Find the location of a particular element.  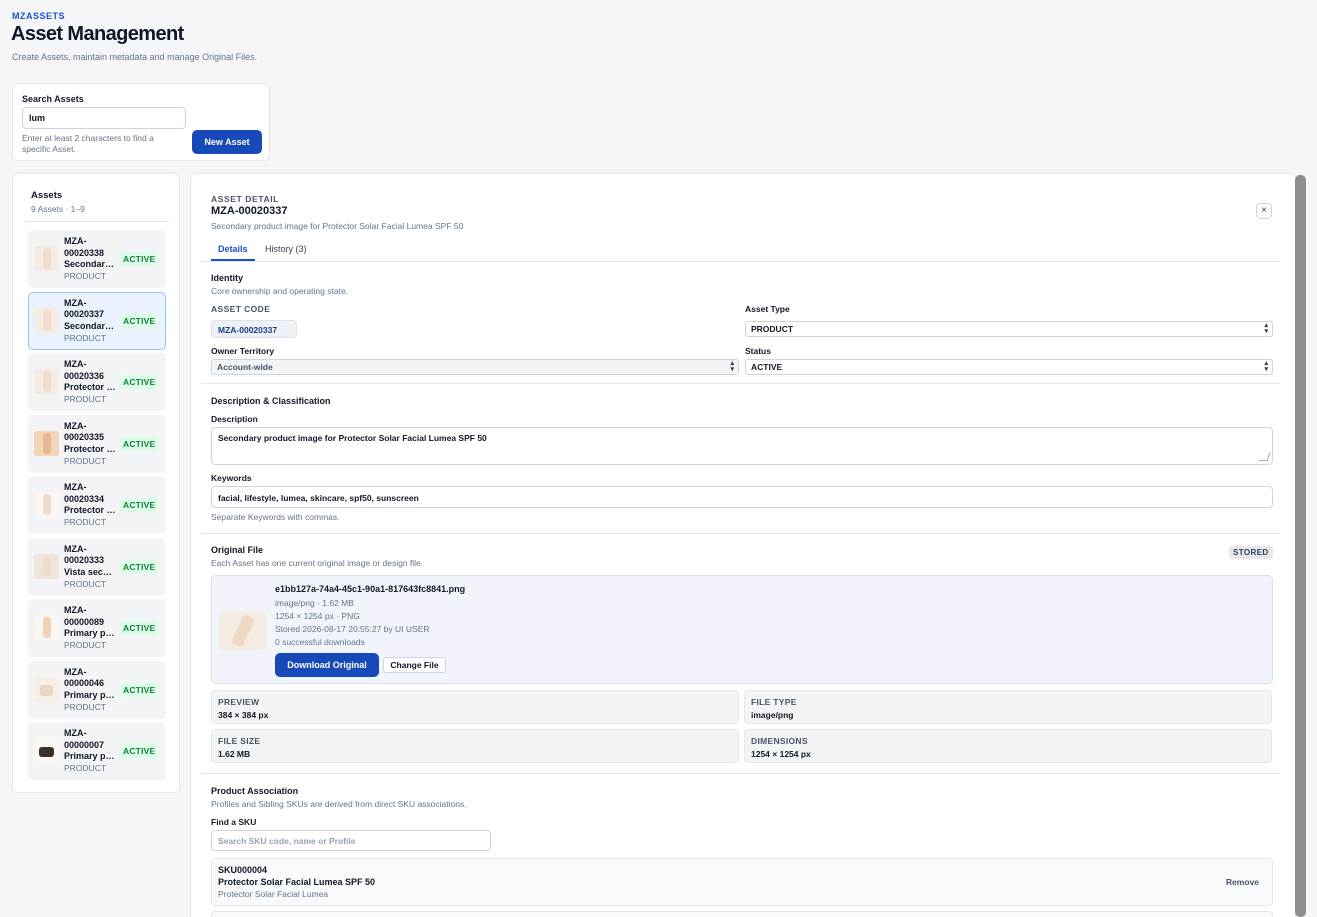

asset-code: MZA-00020338 is located at coordinates (84, 247).